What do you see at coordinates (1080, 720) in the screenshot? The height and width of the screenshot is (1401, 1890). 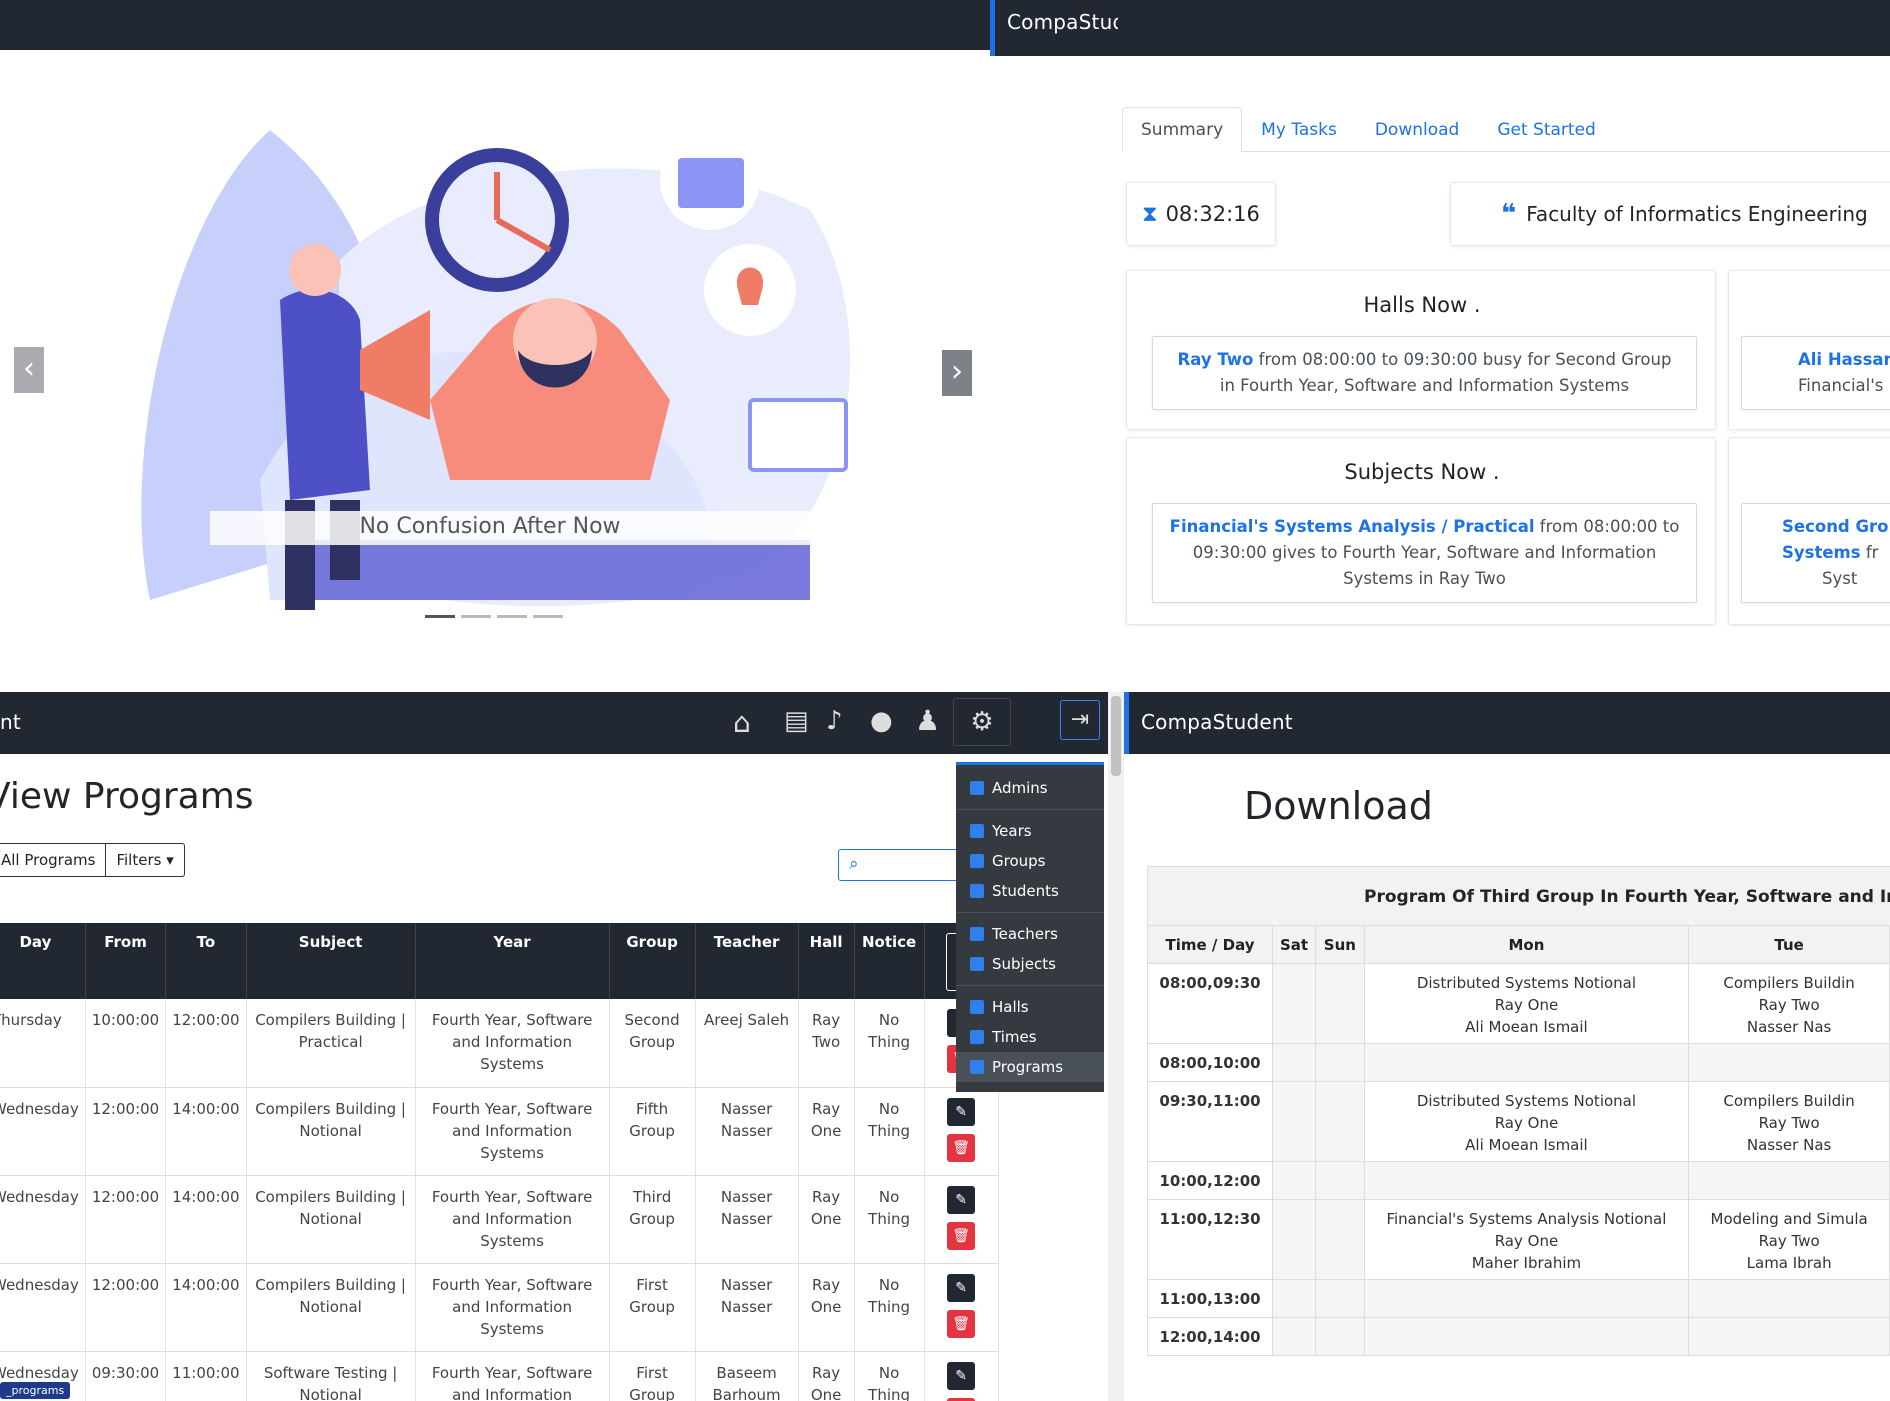 I see `logout-button: ⇥` at bounding box center [1080, 720].